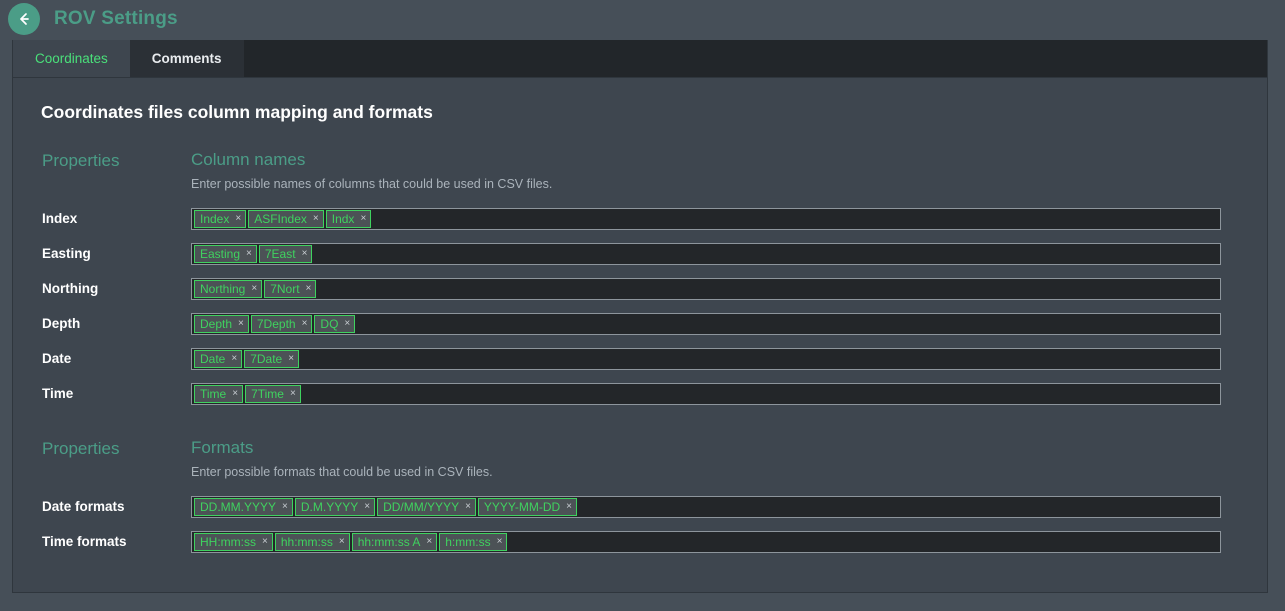  I want to click on tag-label: h:mm:ss, so click(468, 541).